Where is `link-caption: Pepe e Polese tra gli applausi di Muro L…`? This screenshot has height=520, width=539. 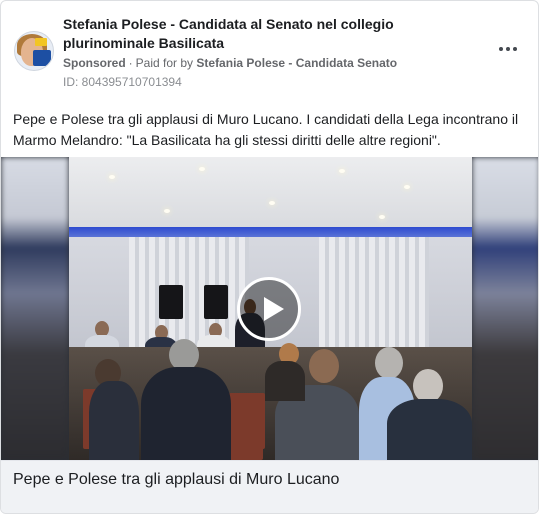
link-caption: Pepe e Polese tra gli applausi di Muro L… is located at coordinates (269, 486).